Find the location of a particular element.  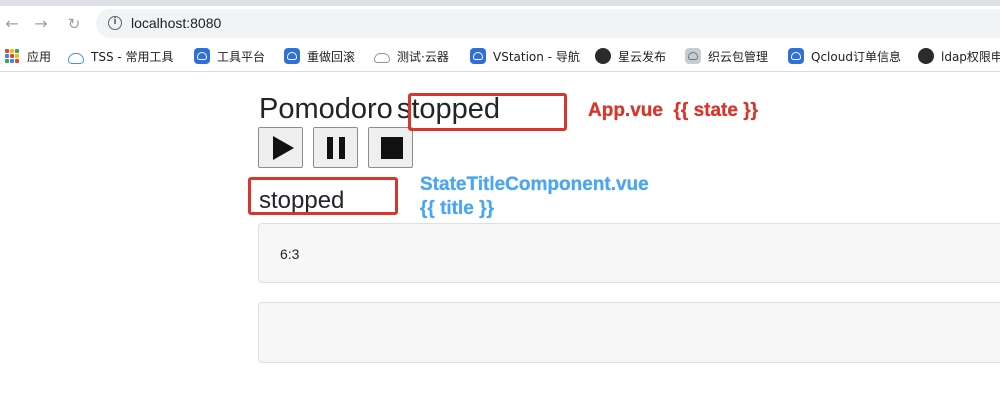

url-text: localhost:8080 is located at coordinates (176, 23).